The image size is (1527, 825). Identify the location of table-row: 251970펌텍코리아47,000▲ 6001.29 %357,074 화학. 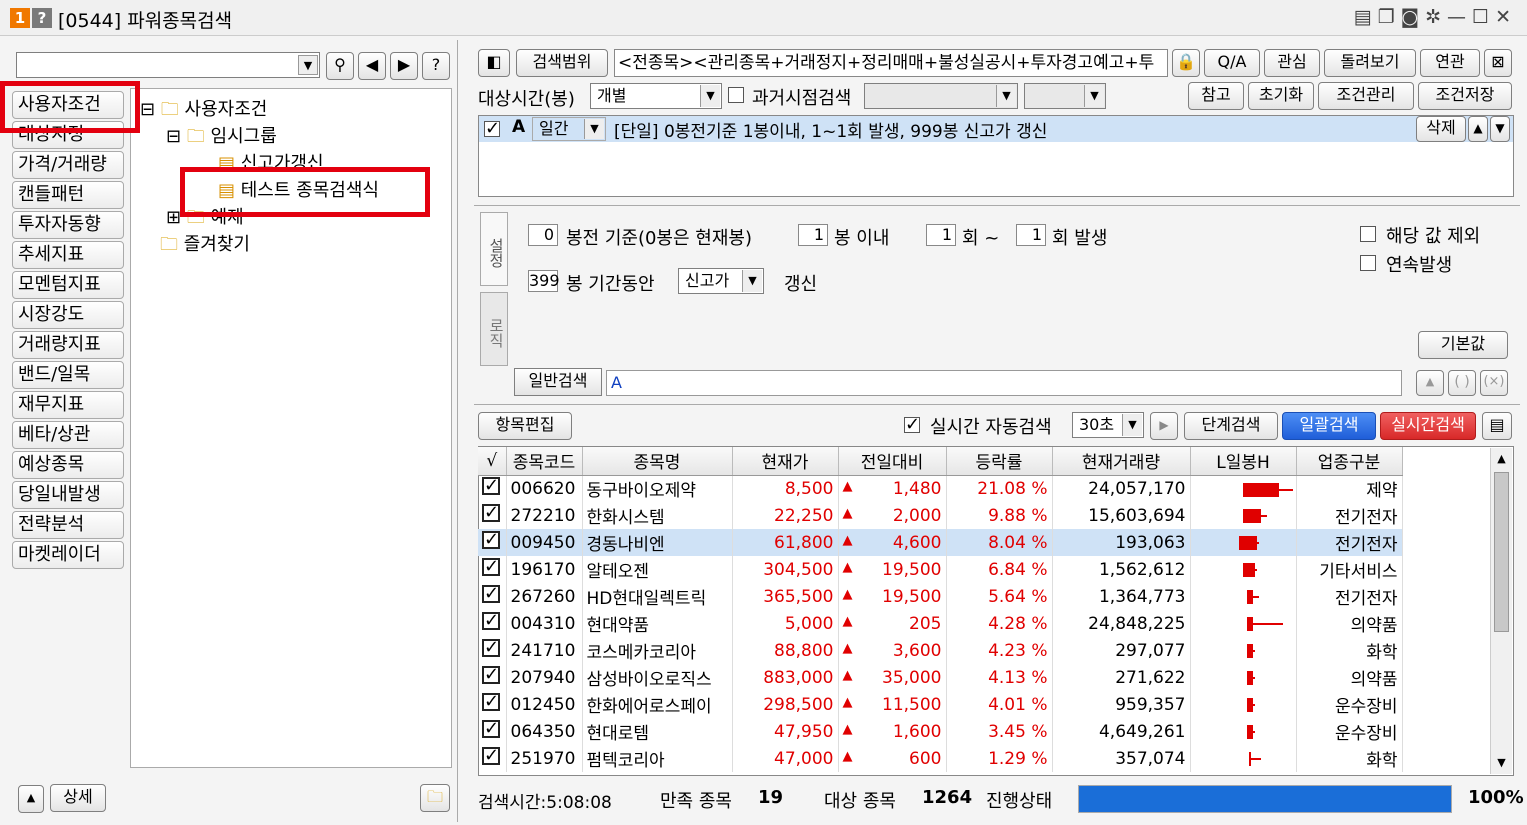
(940, 758).